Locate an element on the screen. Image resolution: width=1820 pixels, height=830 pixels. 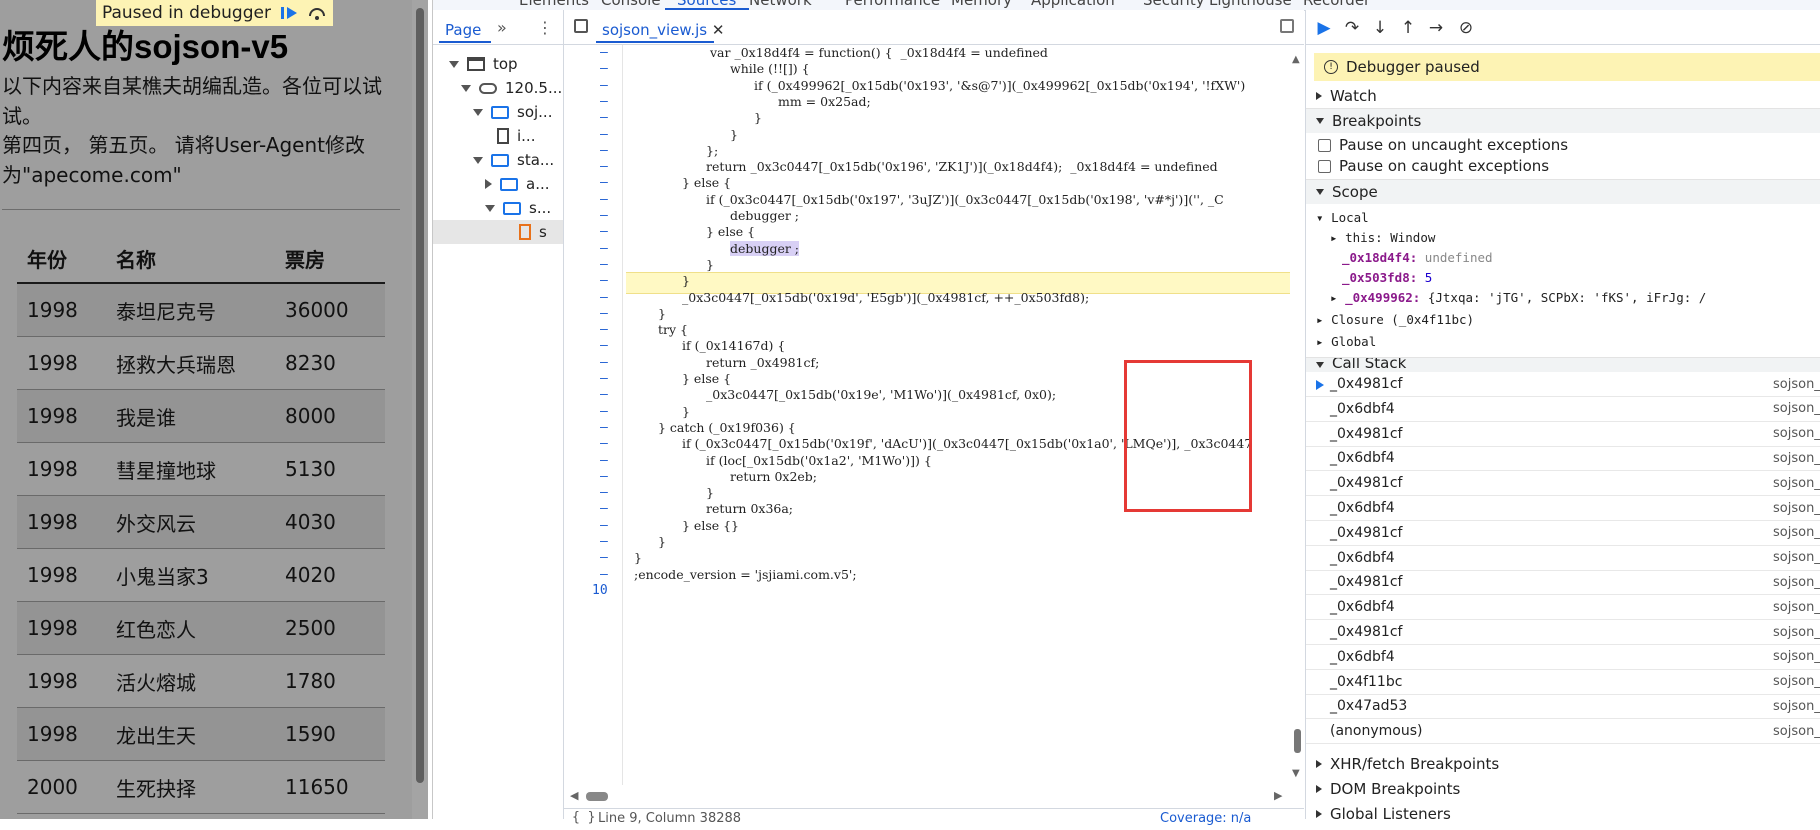
tab-performance: Performance is located at coordinates (892, 4).